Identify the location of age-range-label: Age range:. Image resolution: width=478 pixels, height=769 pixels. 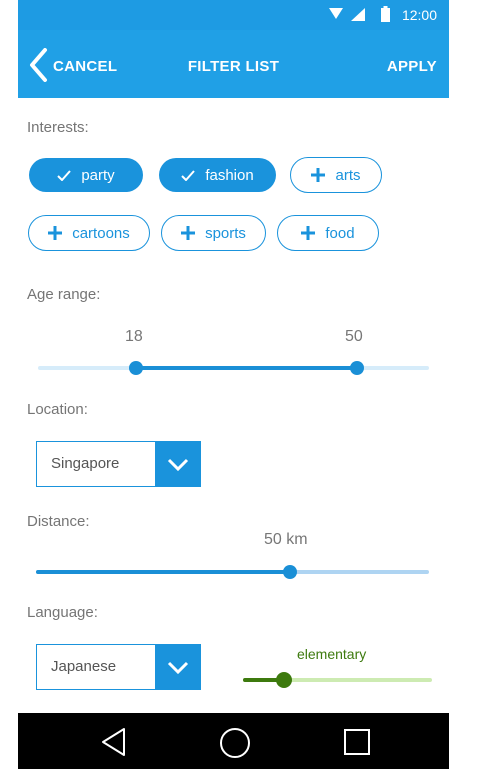
(64, 294).